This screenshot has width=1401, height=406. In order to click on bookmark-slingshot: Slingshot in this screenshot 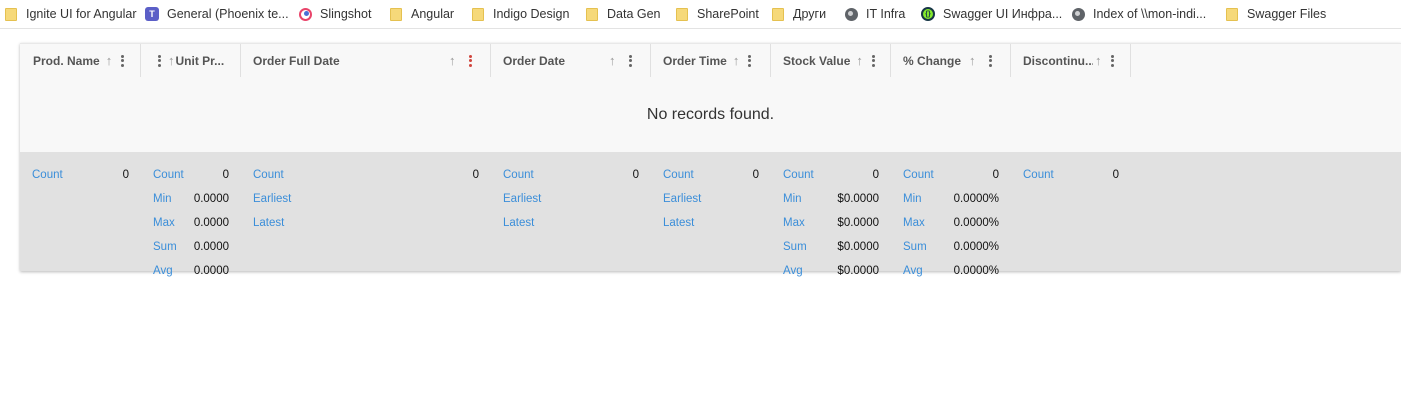, I will do `click(334, 14)`.